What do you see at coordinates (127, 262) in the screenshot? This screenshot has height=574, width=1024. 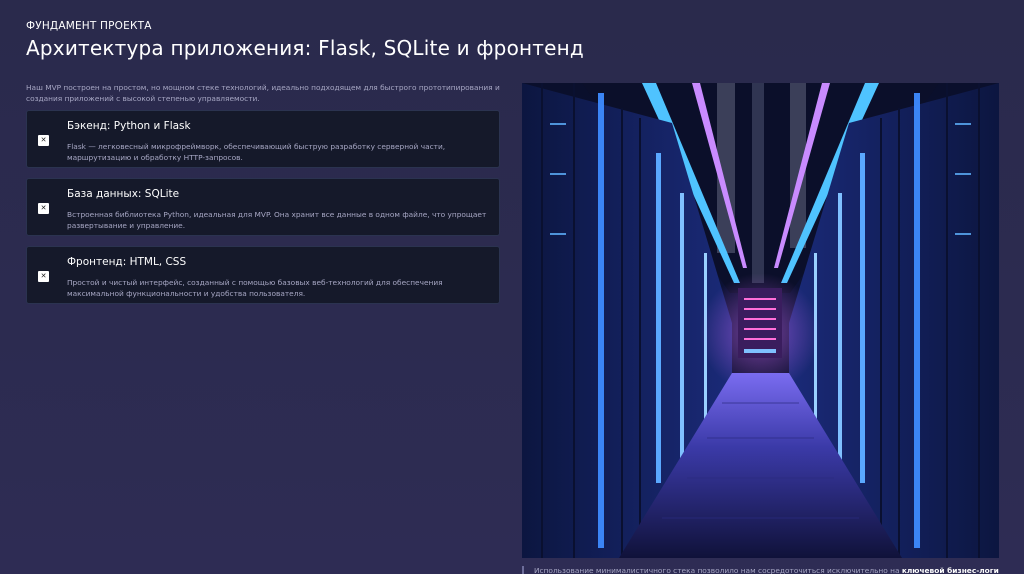 I see `card-title: Фронтенд: HTML, CSS` at bounding box center [127, 262].